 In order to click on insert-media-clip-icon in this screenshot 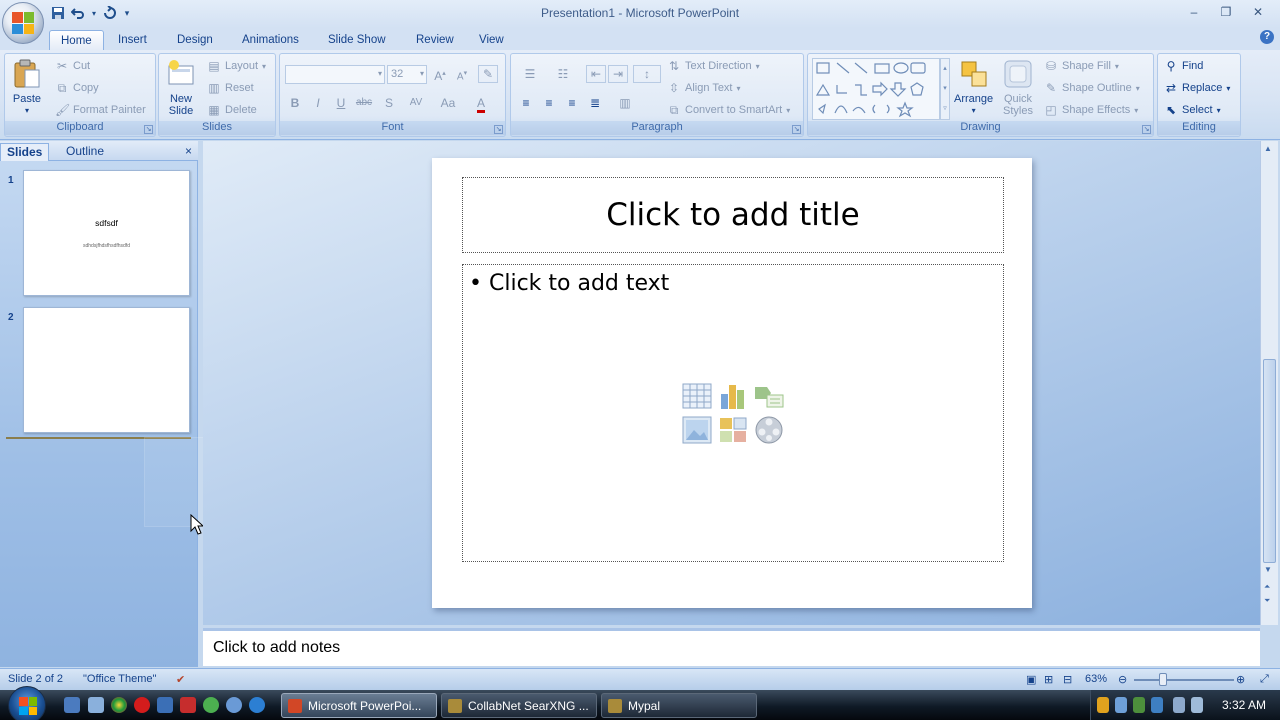, I will do `click(769, 430)`.